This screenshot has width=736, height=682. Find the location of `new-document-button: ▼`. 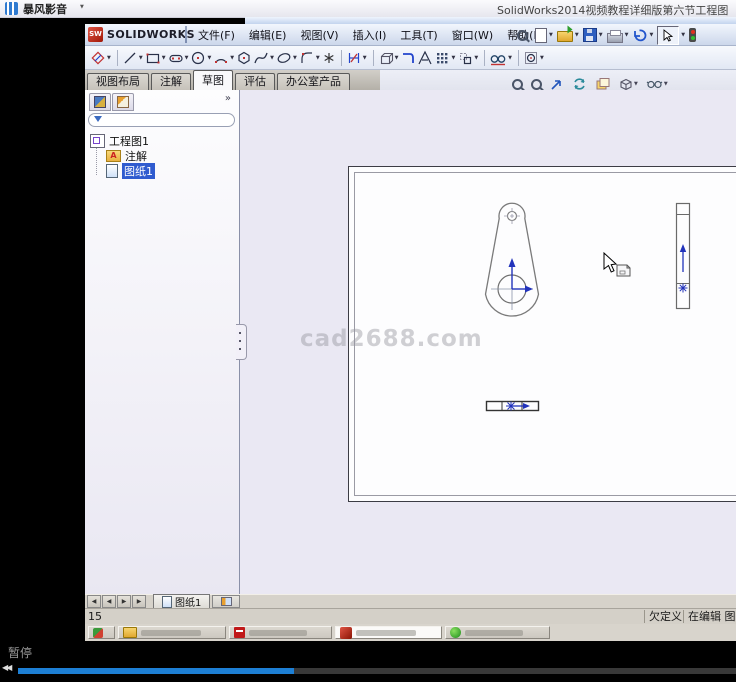

new-document-button: ▼ is located at coordinates (544, 35).